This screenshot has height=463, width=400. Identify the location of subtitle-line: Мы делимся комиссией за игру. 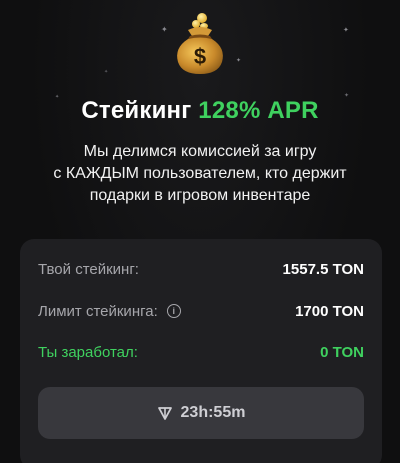
(200, 151).